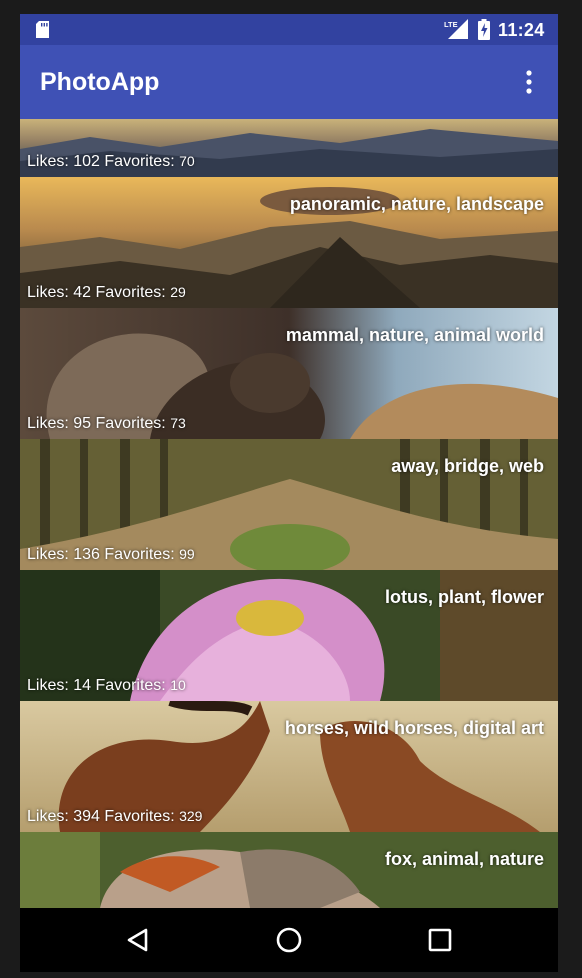 The image size is (582, 978). I want to click on likes-count: 95, so click(82, 423).